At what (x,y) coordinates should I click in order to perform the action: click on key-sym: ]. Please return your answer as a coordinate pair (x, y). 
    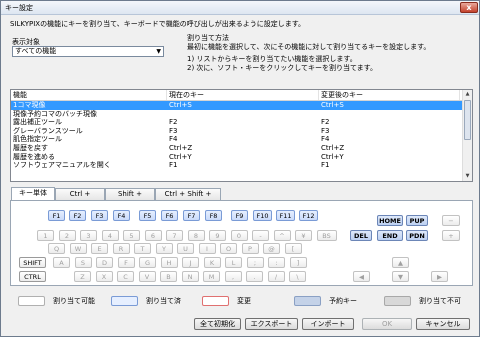
    Looking at the image, I should click on (298, 262).